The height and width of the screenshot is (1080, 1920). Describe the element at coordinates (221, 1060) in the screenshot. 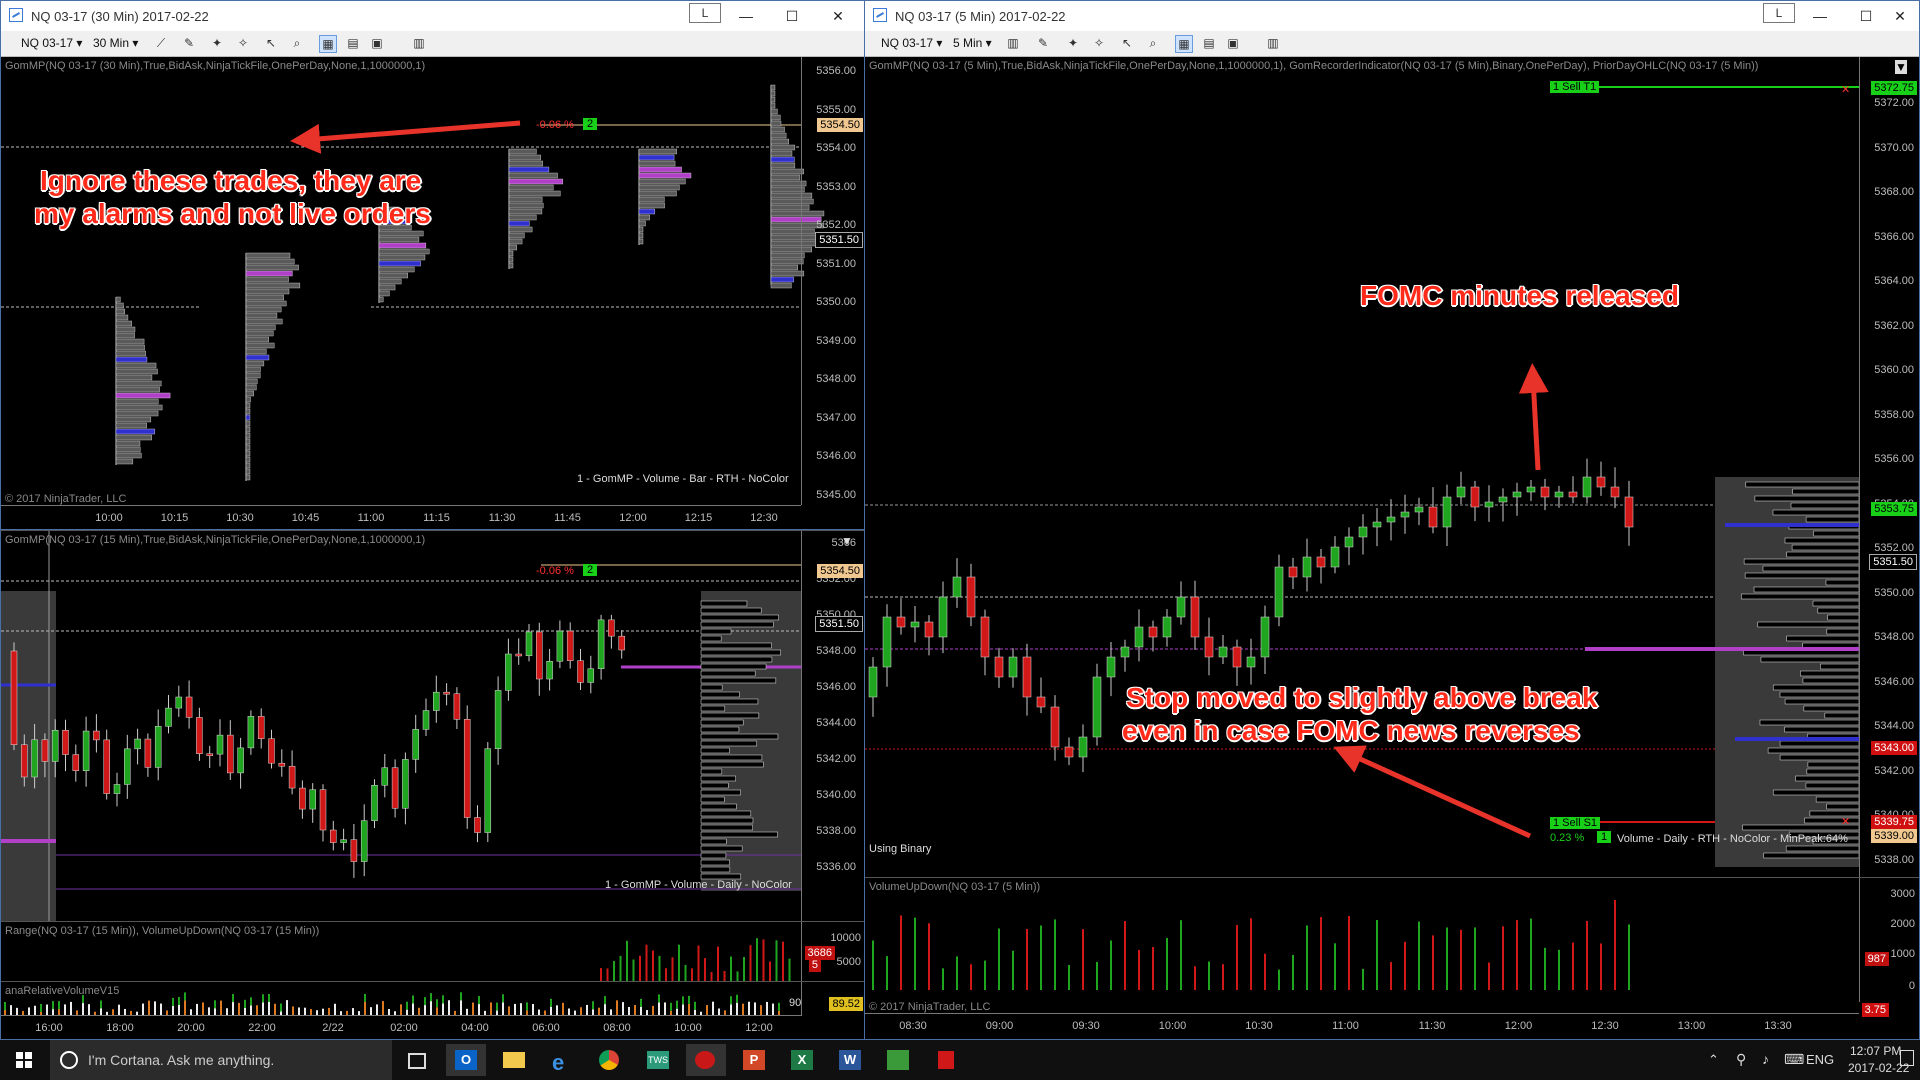

I see `cortana-search: I'm Cortana. Ask me anything.` at that location.